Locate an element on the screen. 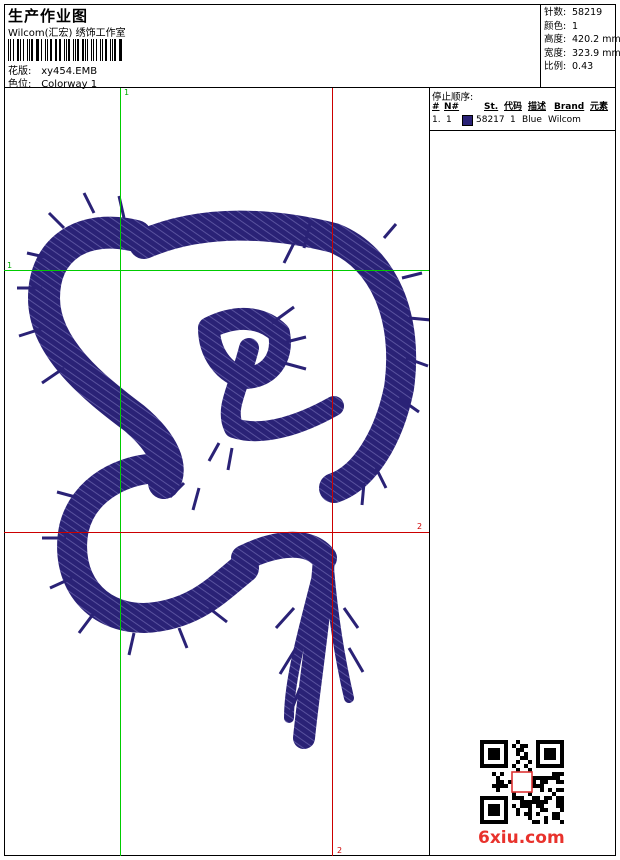 The image size is (620, 860). row-code: 1 is located at coordinates (513, 120).